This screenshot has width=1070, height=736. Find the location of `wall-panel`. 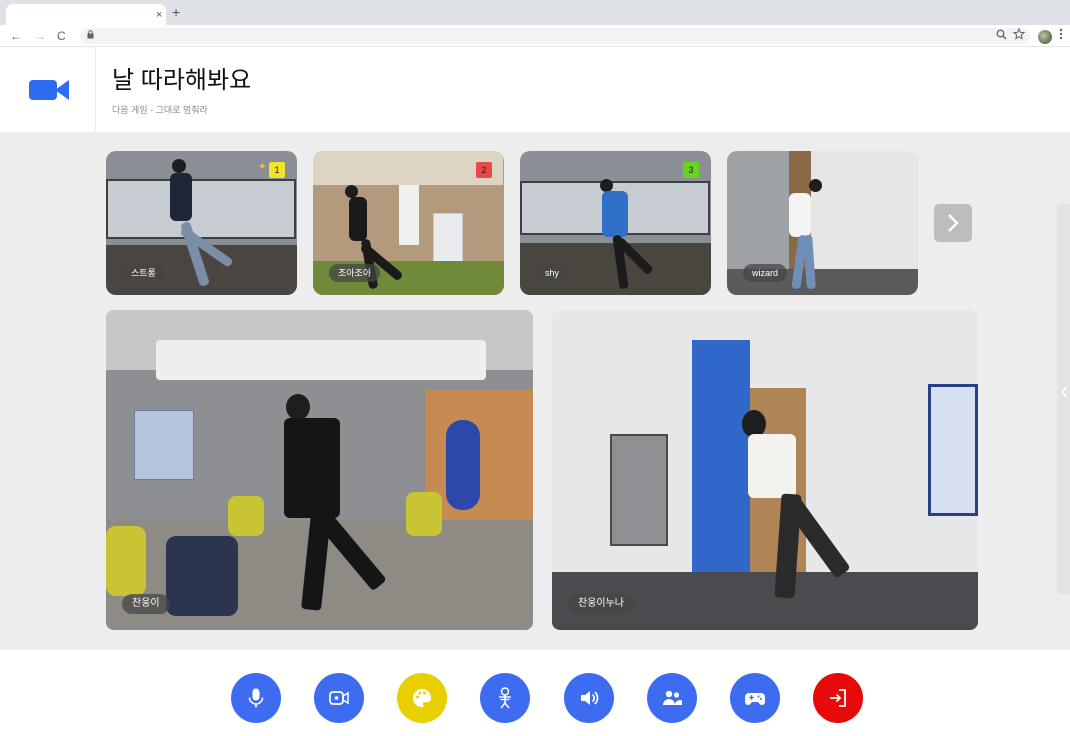

wall-panel is located at coordinates (409, 215).